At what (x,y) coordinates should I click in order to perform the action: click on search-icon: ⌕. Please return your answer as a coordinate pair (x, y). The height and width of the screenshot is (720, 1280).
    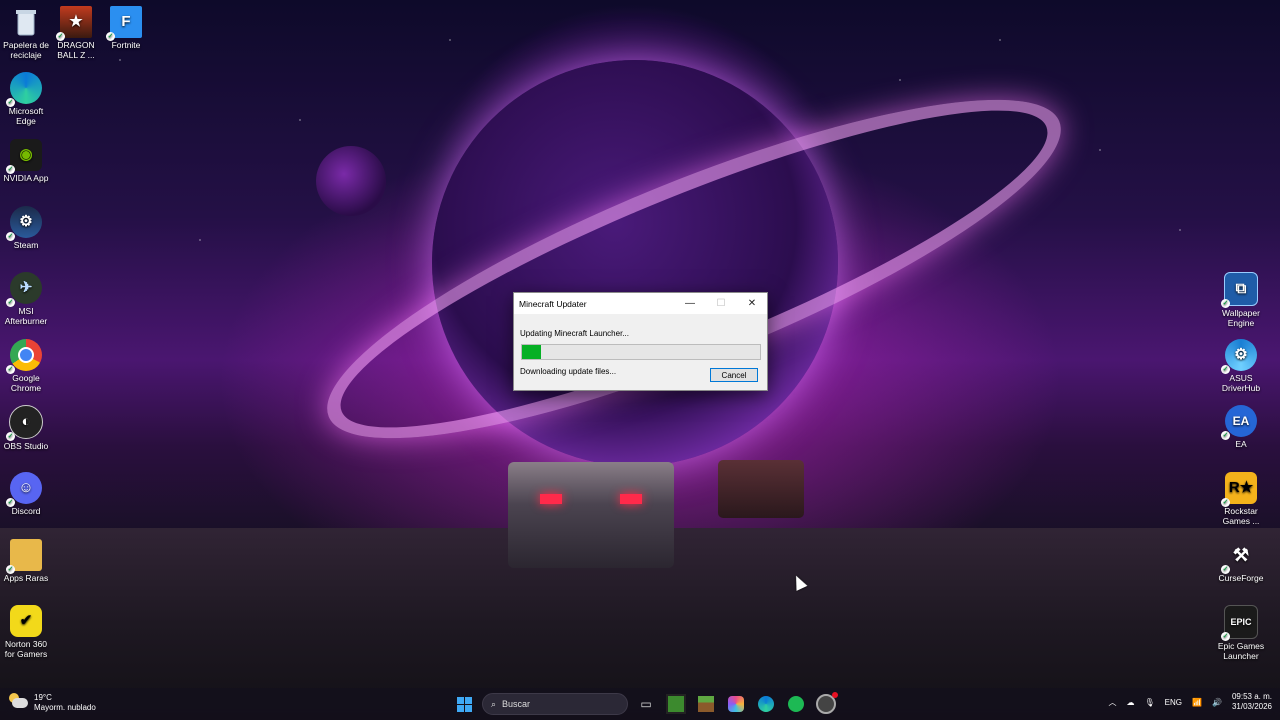
    Looking at the image, I should click on (494, 703).